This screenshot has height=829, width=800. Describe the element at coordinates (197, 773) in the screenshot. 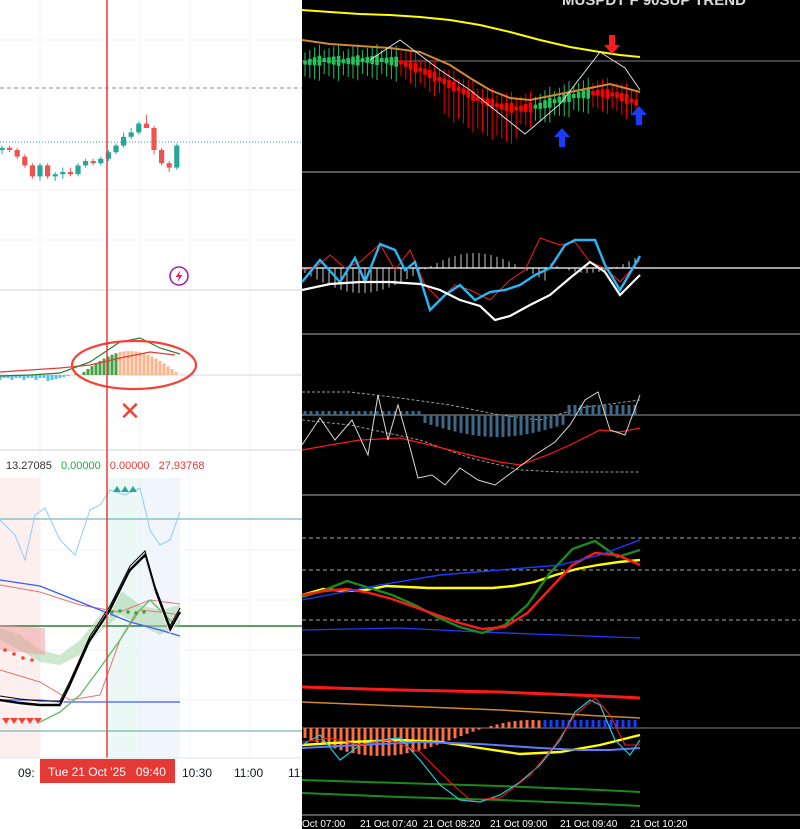

I see `time-label-1030: 10:30` at that location.